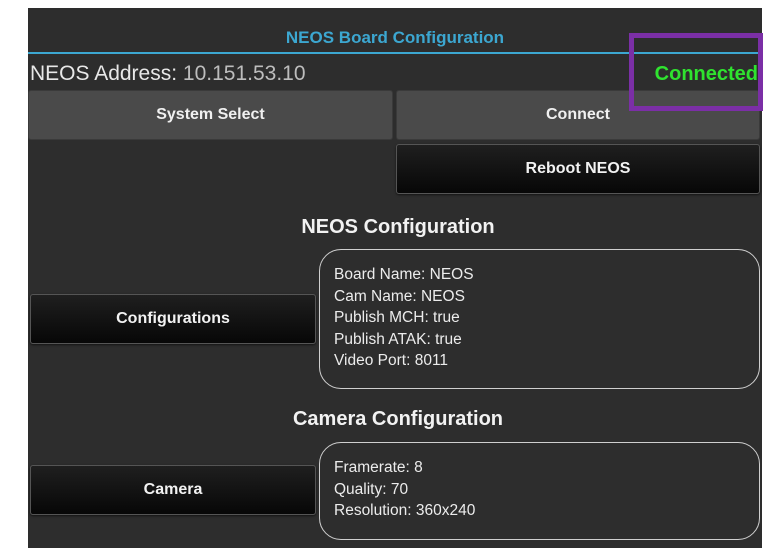  I want to click on framerate: Framerate: 8, so click(378, 467).